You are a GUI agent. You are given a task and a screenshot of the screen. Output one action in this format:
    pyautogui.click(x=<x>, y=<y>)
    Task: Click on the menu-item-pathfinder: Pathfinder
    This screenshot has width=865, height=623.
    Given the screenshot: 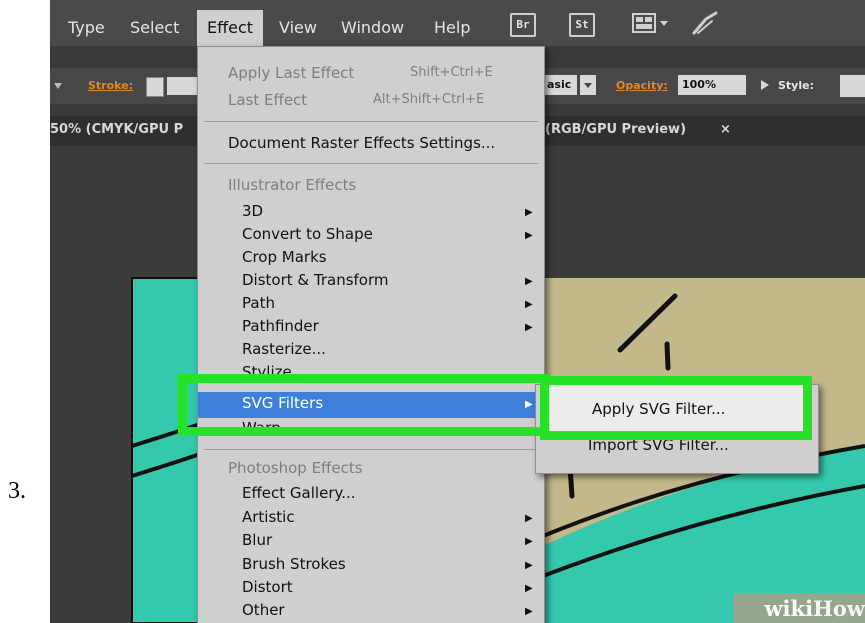 What is the action you would take?
    pyautogui.click(x=280, y=326)
    